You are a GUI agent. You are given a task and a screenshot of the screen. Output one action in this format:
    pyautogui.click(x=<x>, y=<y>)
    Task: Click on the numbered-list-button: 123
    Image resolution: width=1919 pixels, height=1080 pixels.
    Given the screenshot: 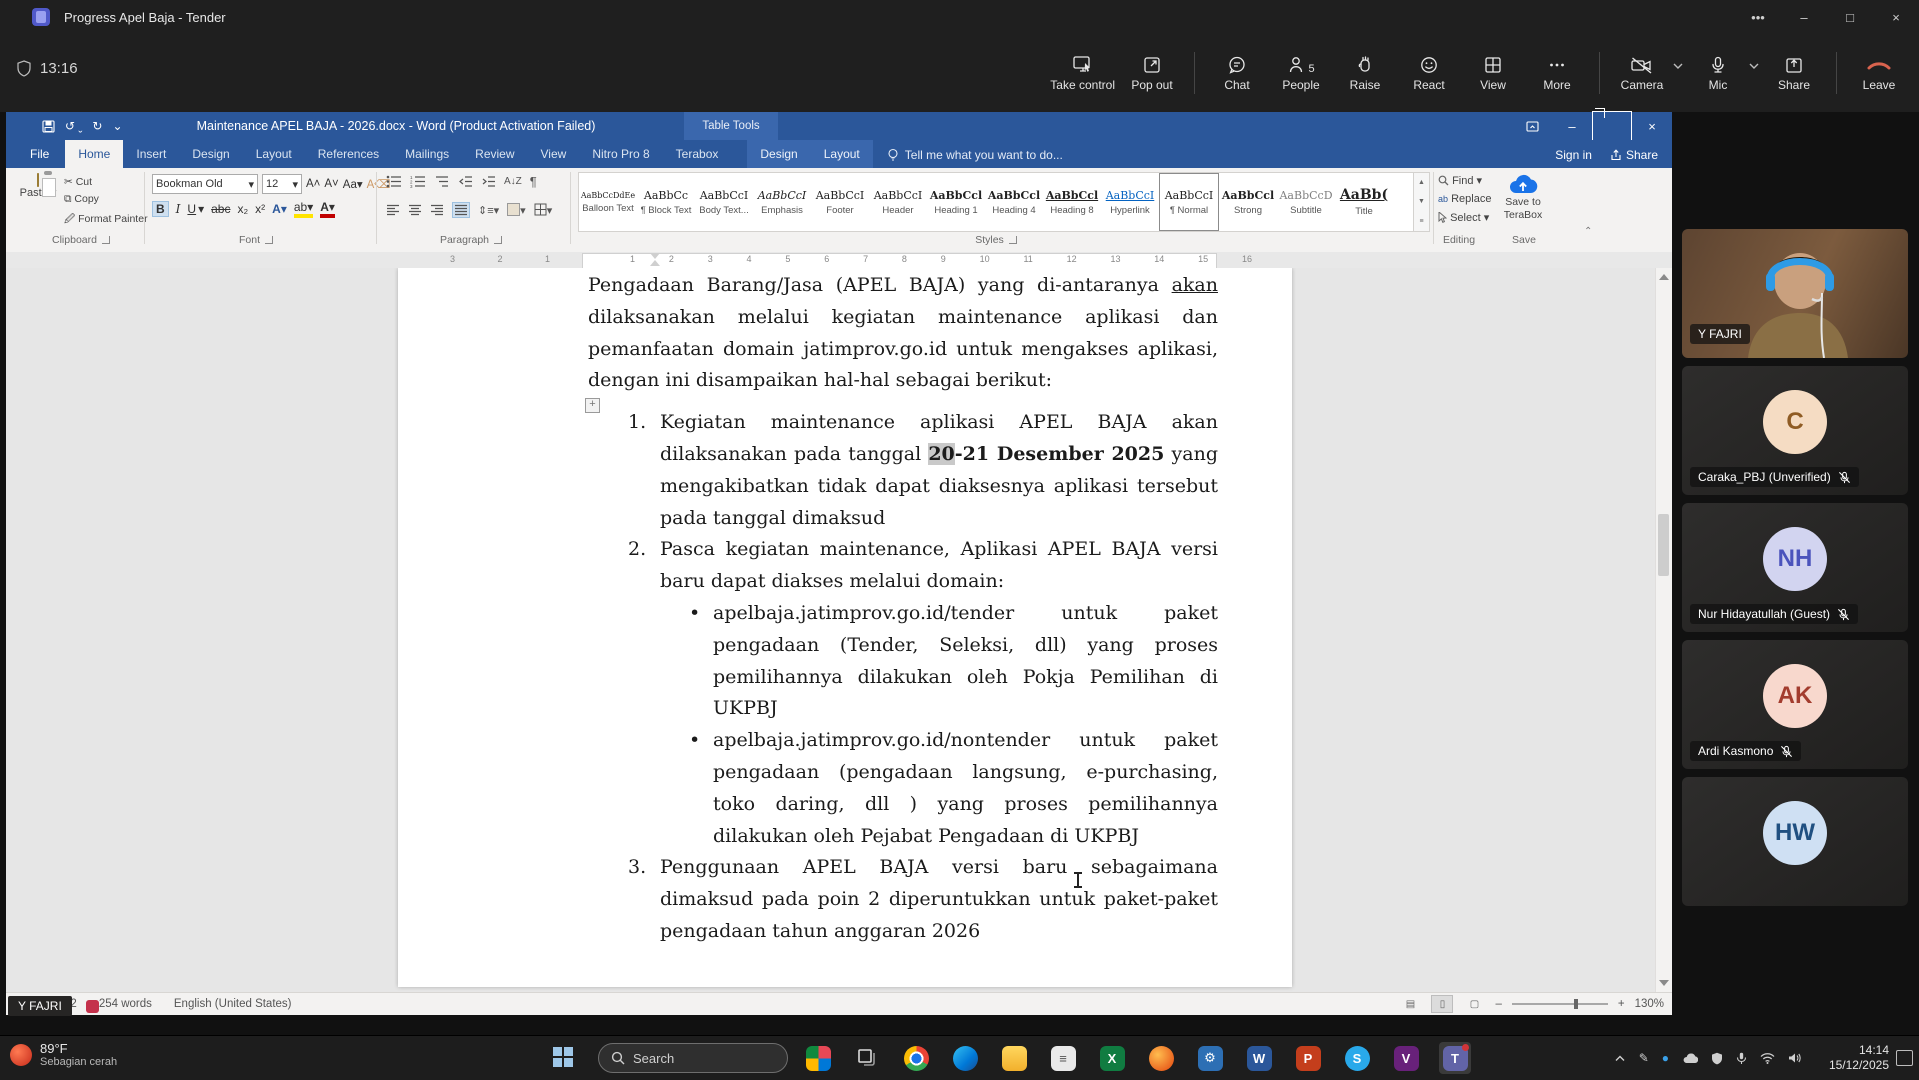 What is the action you would take?
    pyautogui.click(x=418, y=181)
    